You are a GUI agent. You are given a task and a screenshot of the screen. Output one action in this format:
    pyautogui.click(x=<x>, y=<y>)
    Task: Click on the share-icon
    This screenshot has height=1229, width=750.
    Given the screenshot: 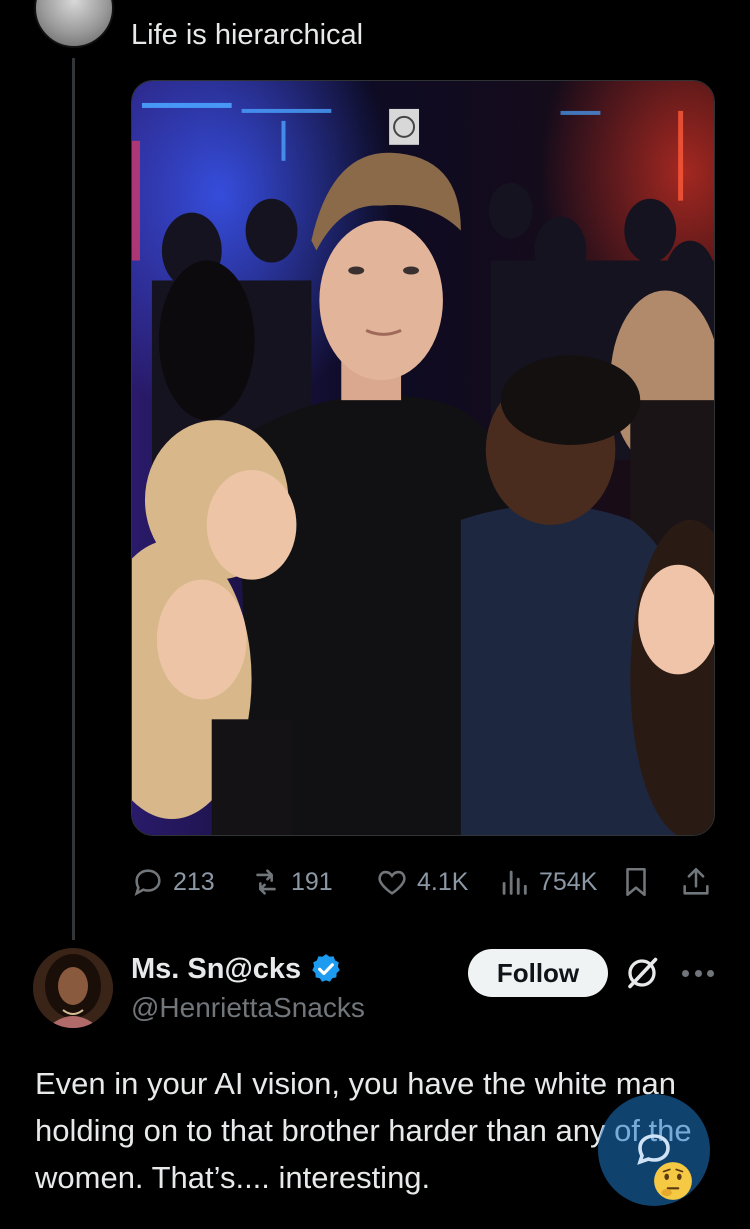 What is the action you would take?
    pyautogui.click(x=696, y=881)
    